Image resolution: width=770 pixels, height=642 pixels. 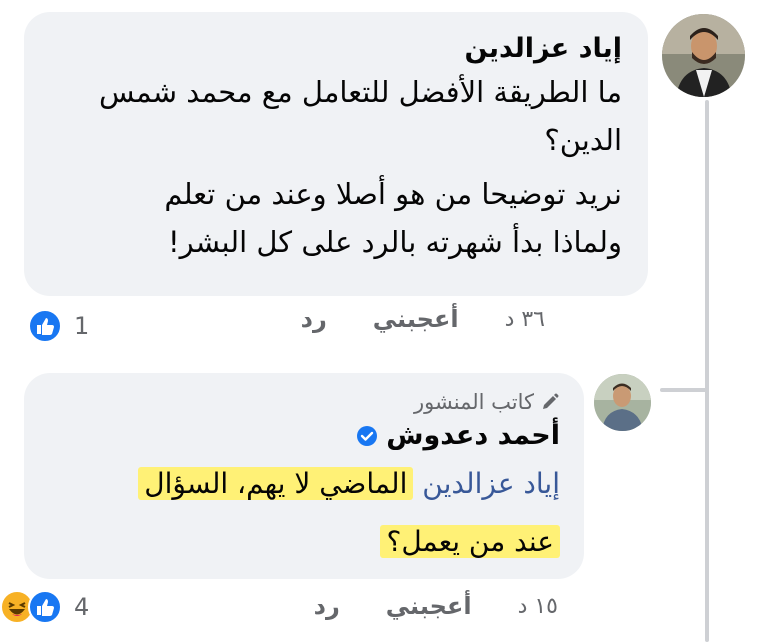 I want to click on comment-line: ما الطريقة الأفضل للتعامل مع محمد شمس, so click(x=360, y=92).